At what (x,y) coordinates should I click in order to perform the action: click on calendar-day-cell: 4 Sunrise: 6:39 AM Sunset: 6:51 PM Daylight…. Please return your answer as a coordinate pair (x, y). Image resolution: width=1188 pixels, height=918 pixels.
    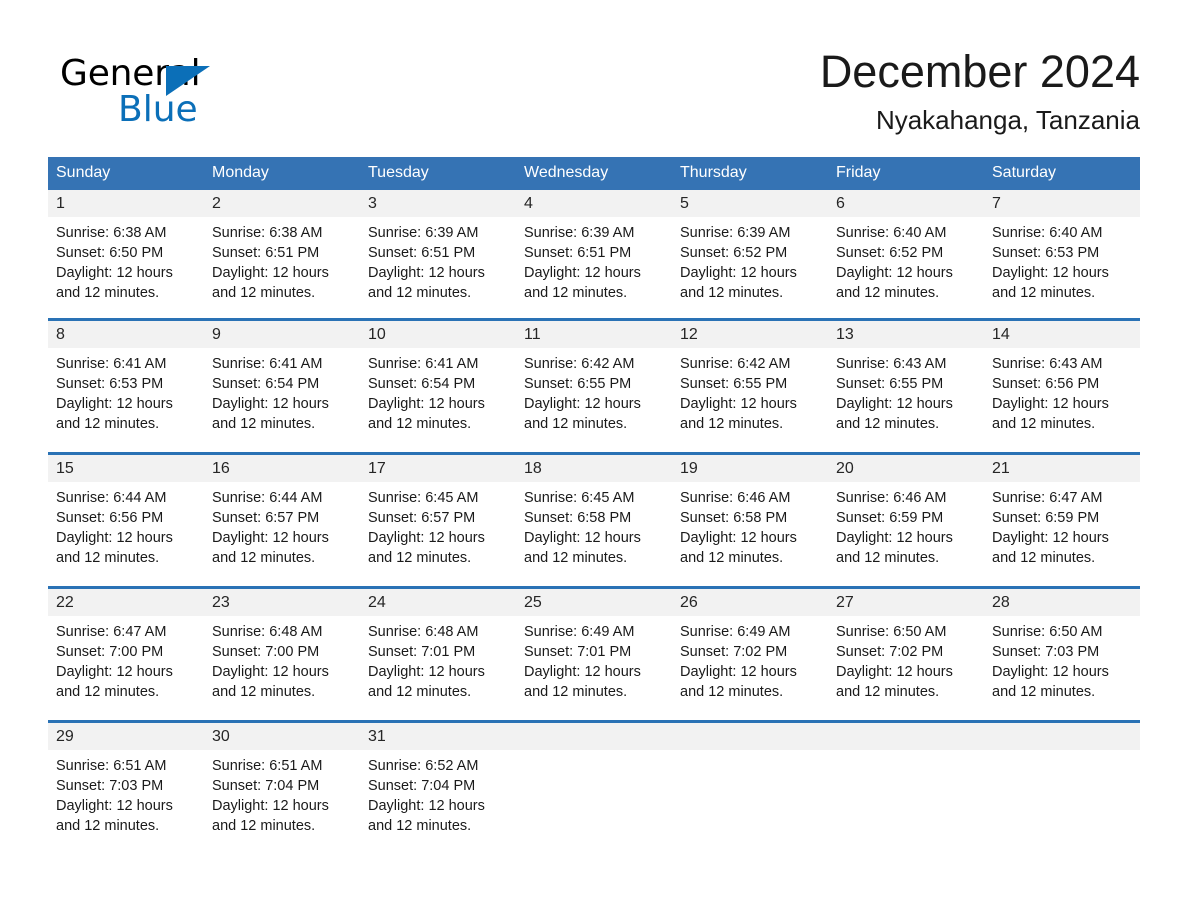
    Looking at the image, I should click on (594, 255).